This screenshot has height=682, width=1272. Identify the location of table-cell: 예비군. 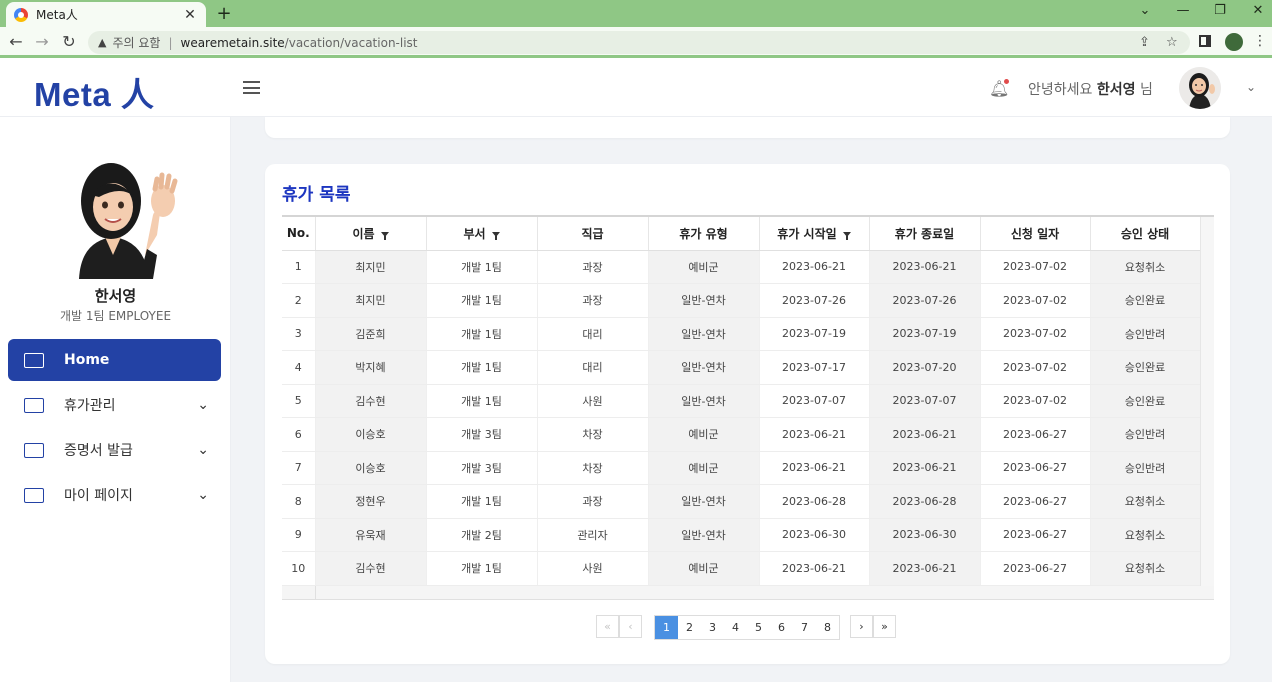
(704, 468).